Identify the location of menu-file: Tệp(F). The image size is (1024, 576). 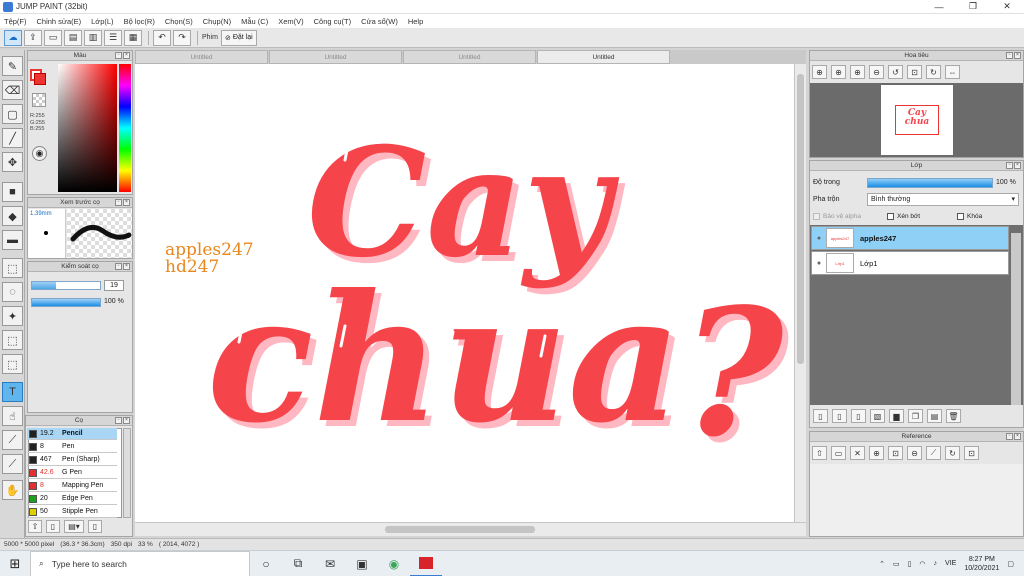
(15, 21).